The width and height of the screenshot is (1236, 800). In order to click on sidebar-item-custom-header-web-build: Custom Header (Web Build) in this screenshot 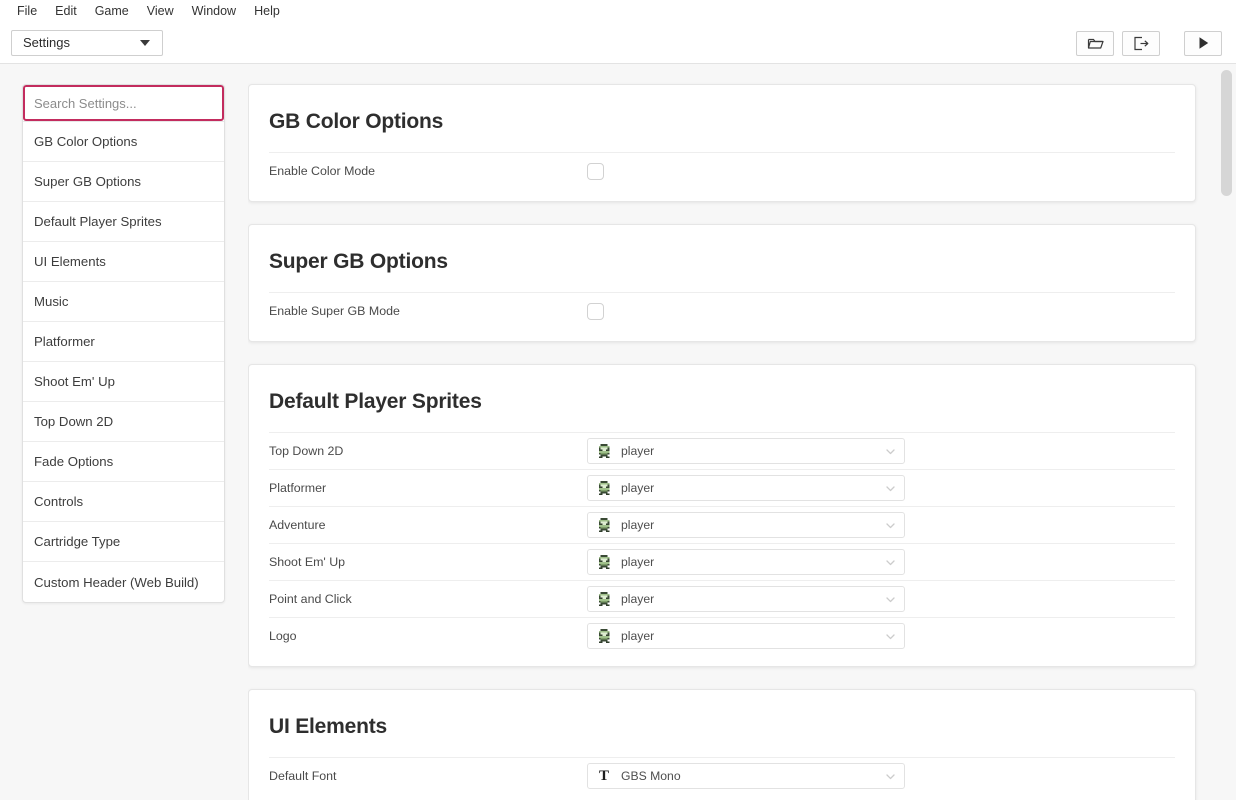, I will do `click(123, 582)`.